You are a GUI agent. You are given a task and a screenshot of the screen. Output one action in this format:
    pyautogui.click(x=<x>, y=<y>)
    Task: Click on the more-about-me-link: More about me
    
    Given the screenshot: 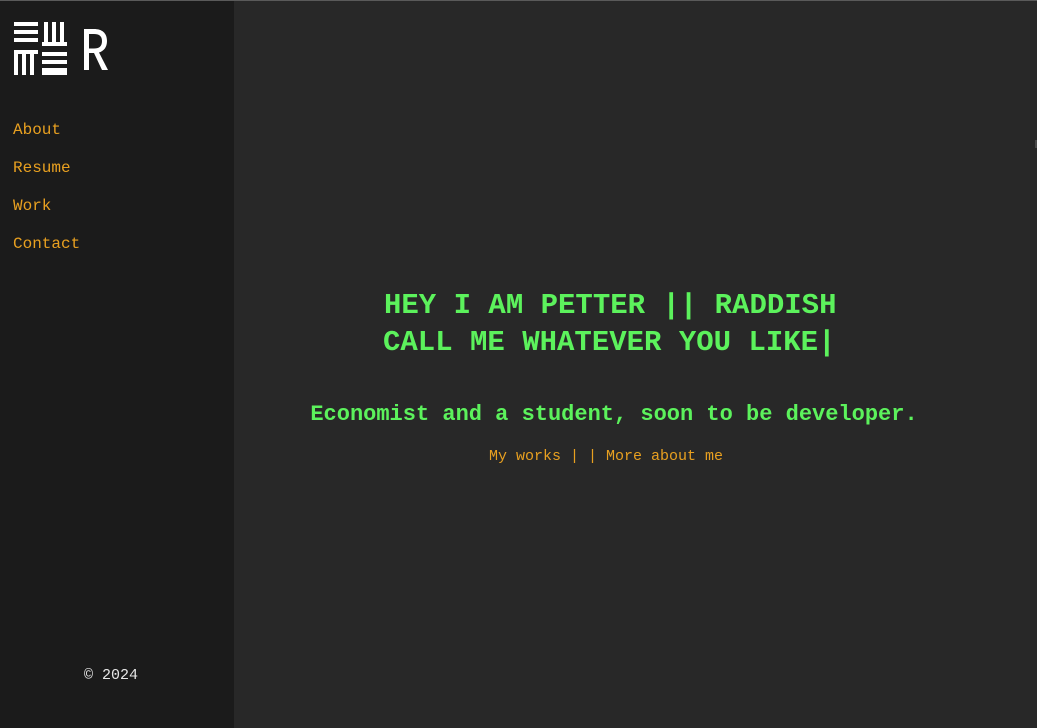 What is the action you would take?
    pyautogui.click(x=664, y=456)
    